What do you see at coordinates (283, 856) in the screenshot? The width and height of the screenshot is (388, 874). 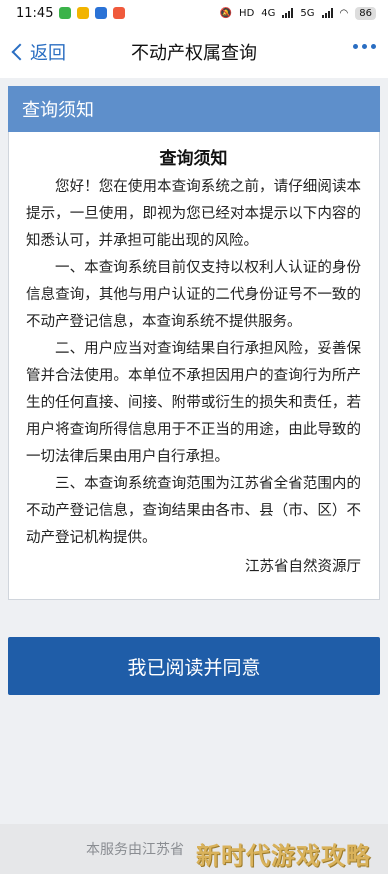 I see `watermark-logo: 新时代游戏攻略` at bounding box center [283, 856].